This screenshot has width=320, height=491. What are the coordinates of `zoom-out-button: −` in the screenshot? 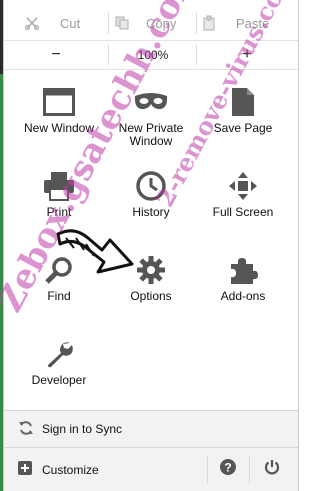 It's located at (56, 55).